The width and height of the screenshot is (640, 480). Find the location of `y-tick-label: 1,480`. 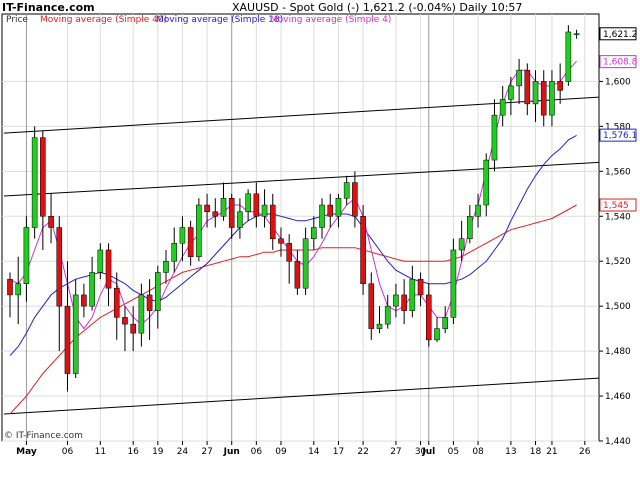

y-tick-label: 1,480 is located at coordinates (618, 352).